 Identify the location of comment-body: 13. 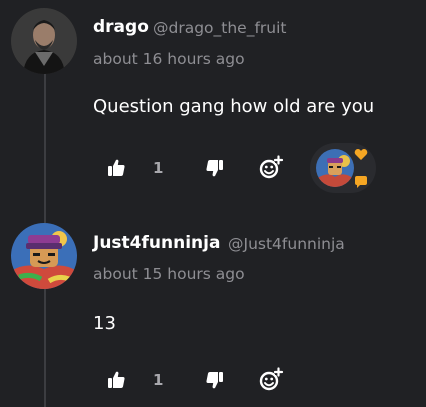
(104, 323).